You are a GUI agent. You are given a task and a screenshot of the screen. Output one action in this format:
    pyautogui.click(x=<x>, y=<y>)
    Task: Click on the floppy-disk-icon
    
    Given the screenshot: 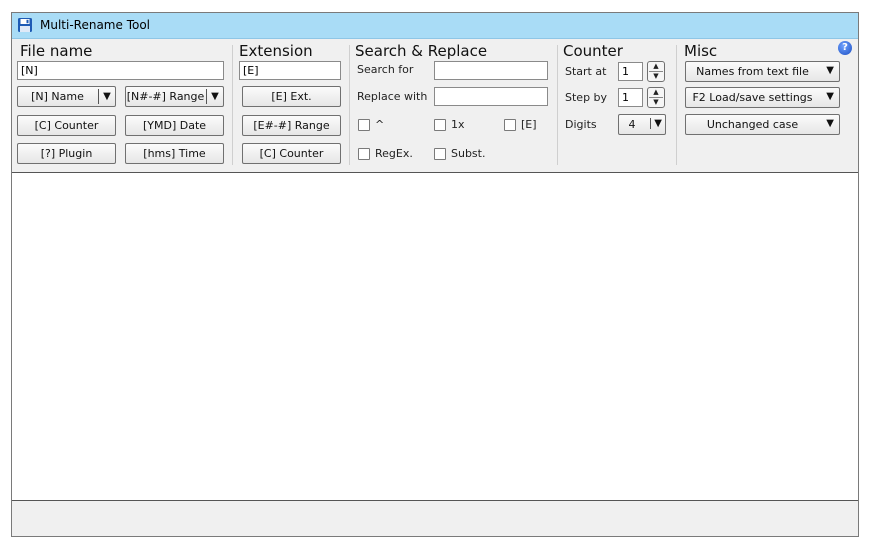 What is the action you would take?
    pyautogui.click(x=25, y=25)
    